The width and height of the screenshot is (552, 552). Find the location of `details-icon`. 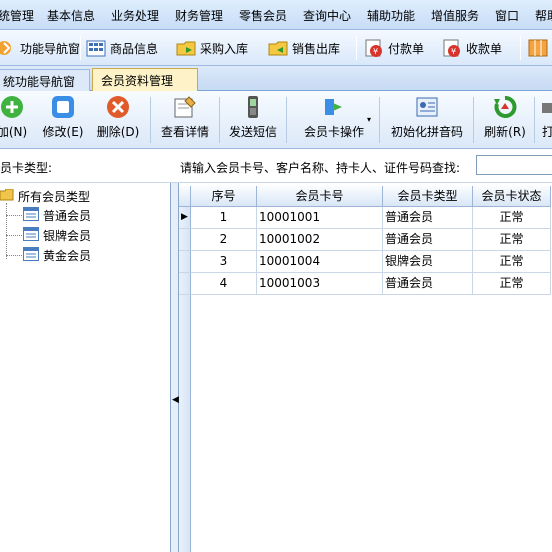

details-icon is located at coordinates (185, 107).